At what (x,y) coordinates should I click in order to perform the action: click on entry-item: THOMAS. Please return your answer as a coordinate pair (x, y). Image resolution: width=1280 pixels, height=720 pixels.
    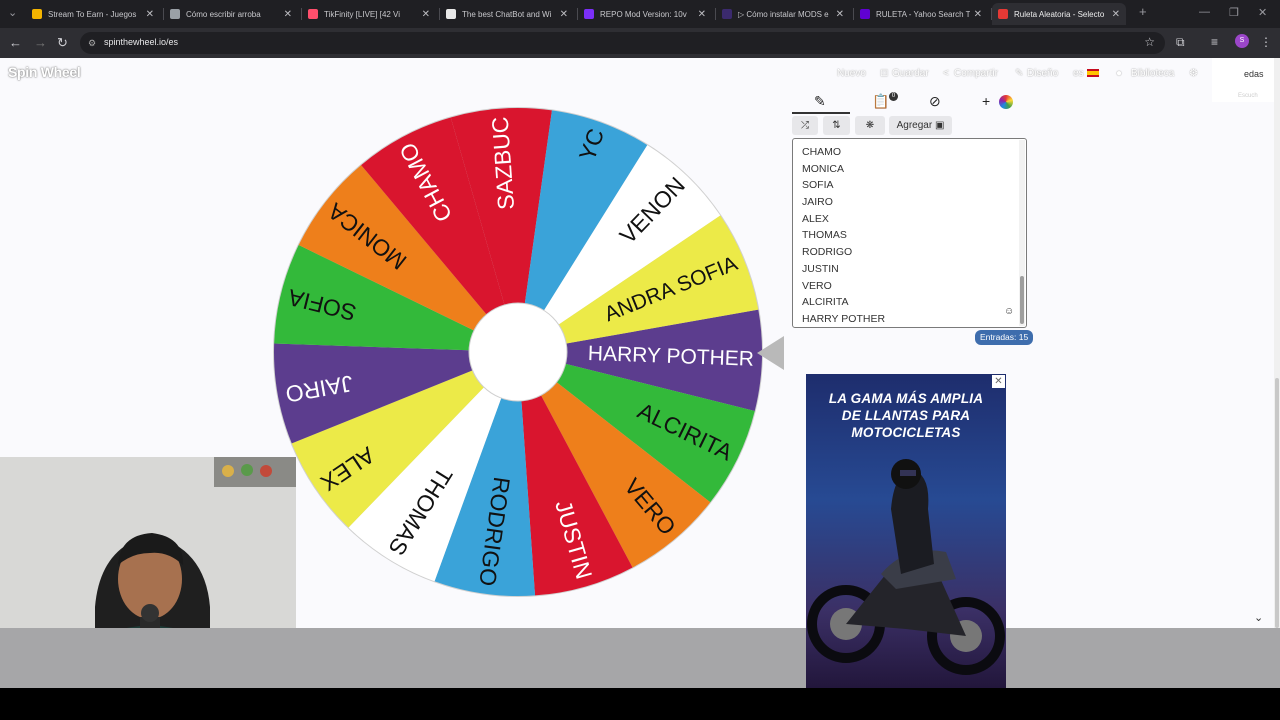
    Looking at the image, I should click on (843, 235).